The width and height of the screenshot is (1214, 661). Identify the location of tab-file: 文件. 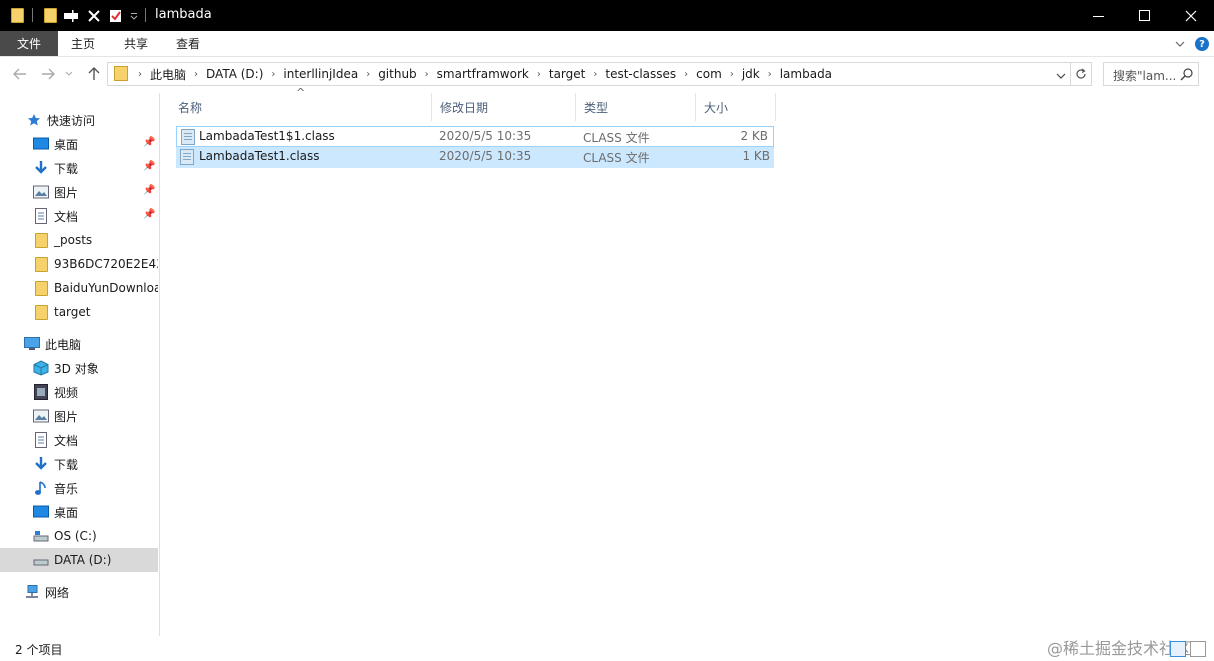
(29, 43).